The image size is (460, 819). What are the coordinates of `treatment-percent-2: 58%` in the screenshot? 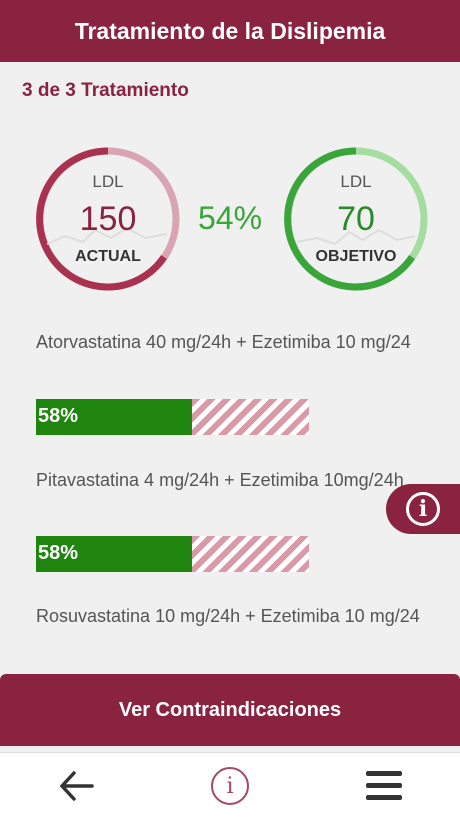 It's located at (58, 553).